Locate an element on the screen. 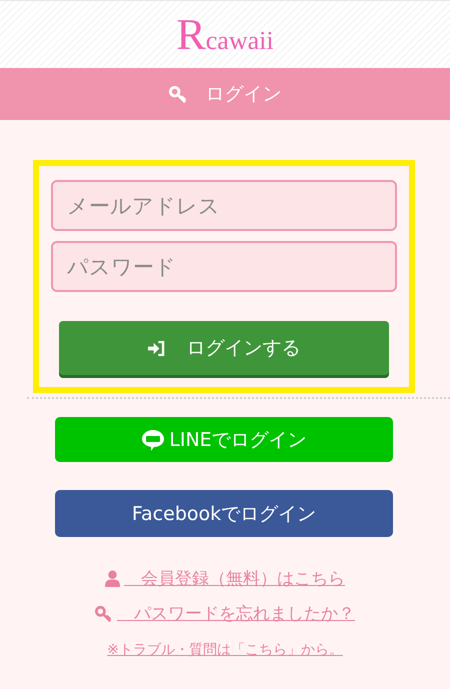 The height and width of the screenshot is (689, 450). logo: Rcawaii is located at coordinates (225, 34).